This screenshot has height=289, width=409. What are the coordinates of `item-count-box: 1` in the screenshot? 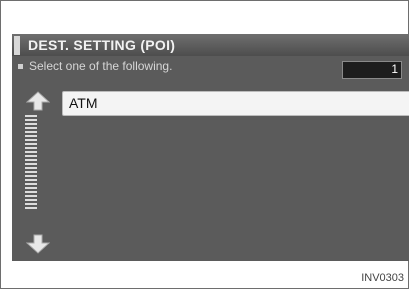 It's located at (372, 70).